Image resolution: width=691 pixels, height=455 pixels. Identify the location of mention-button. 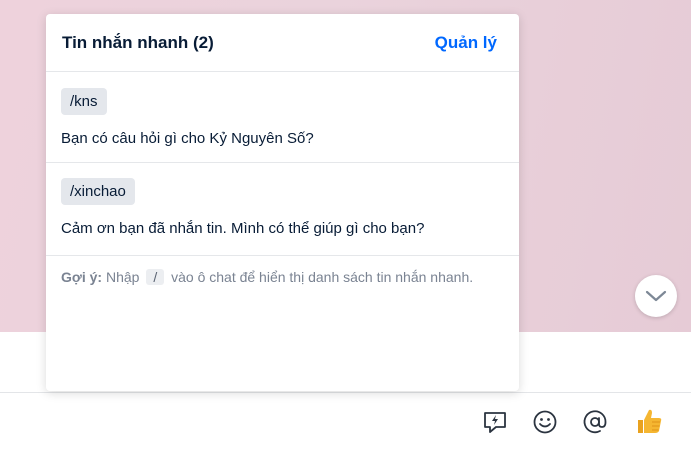
(595, 422).